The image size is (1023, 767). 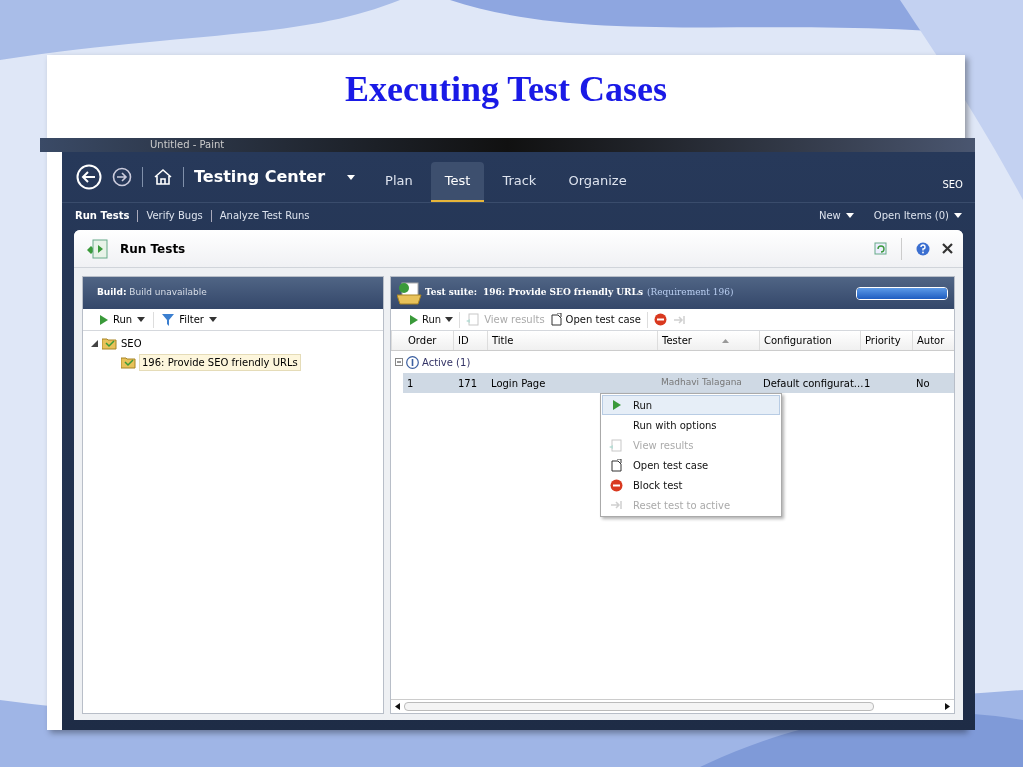 I want to click on refresh-icon, so click(x=880, y=248).